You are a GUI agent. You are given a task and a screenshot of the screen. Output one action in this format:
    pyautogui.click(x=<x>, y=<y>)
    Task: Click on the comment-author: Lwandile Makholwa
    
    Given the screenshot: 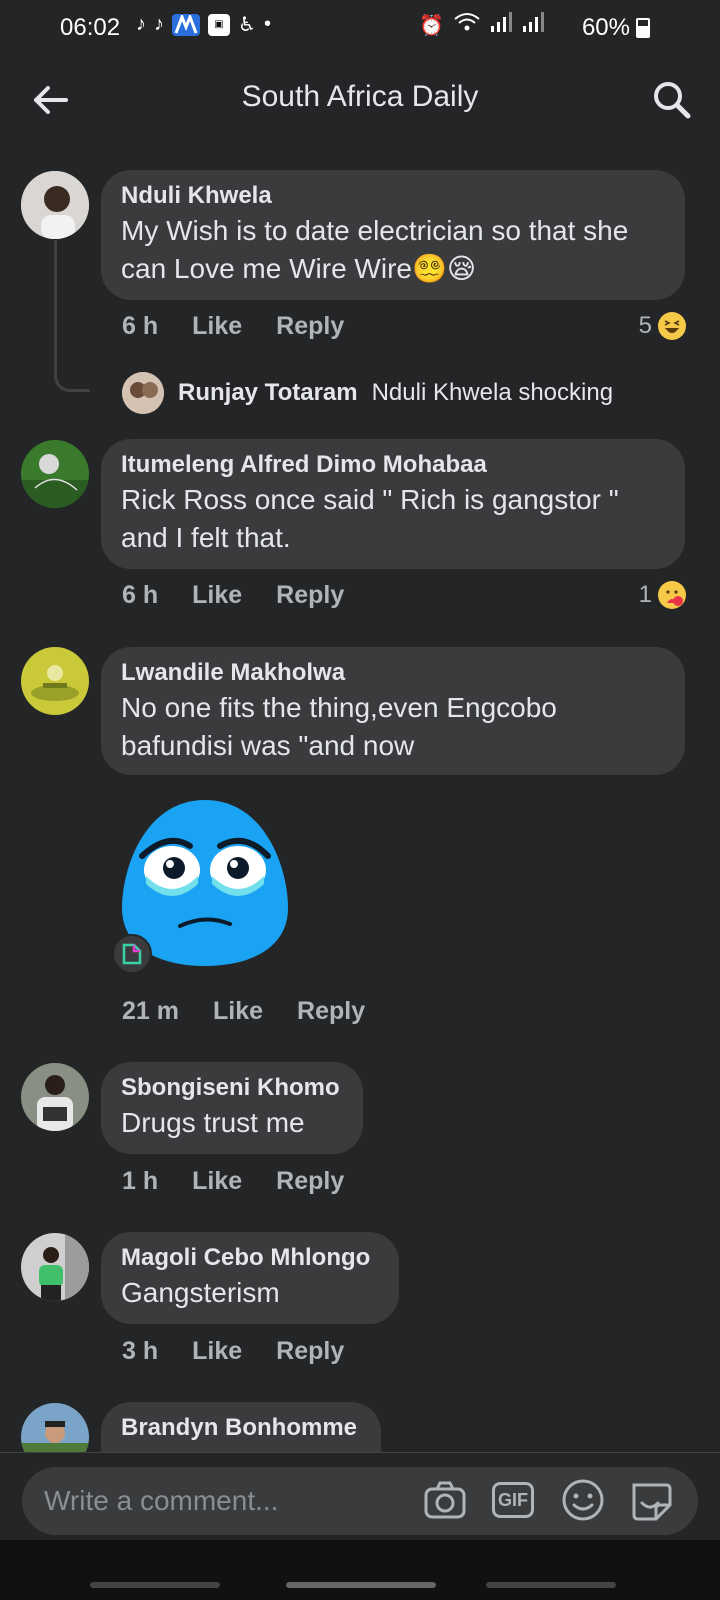 What is the action you would take?
    pyautogui.click(x=393, y=673)
    